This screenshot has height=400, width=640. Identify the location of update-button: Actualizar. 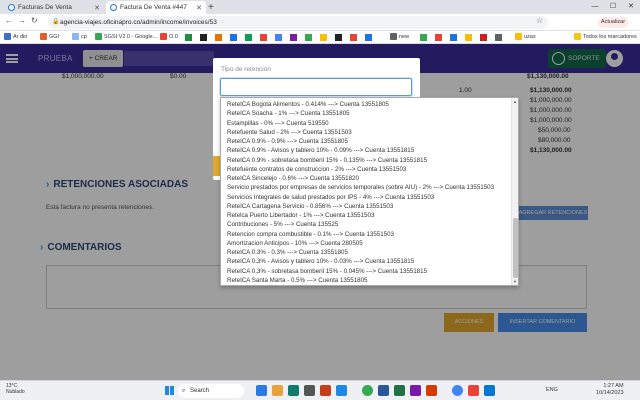
(613, 22).